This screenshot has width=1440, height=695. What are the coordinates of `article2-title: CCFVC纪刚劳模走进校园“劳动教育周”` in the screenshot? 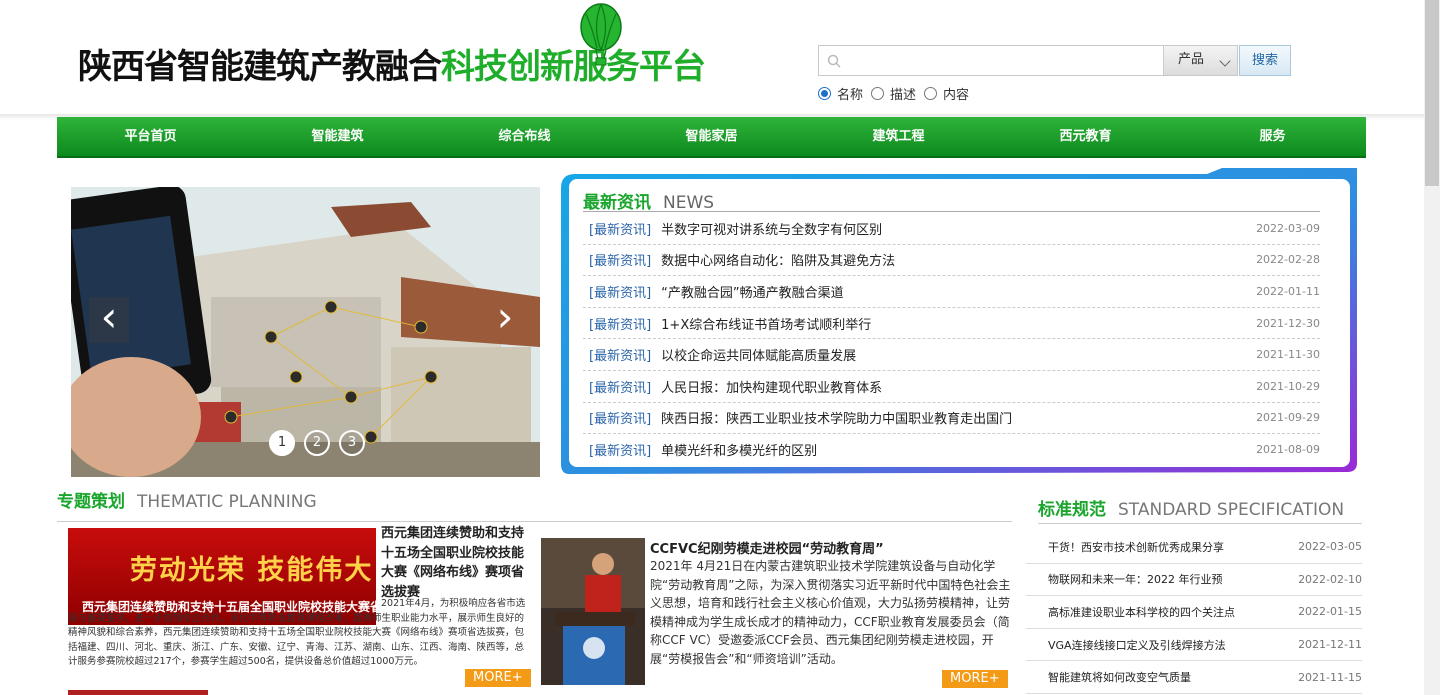 It's located at (767, 547).